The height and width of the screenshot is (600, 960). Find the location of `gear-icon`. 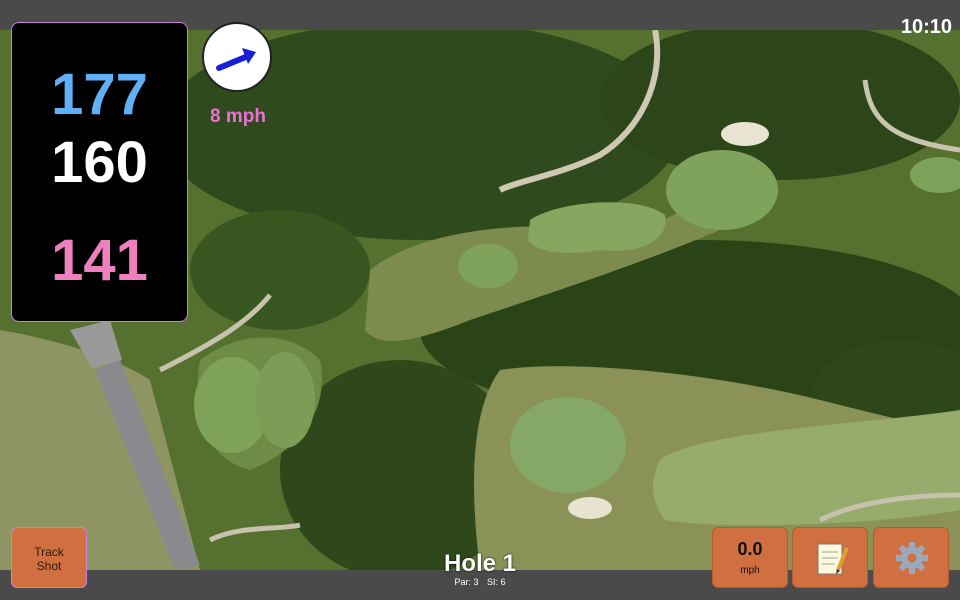

gear-icon is located at coordinates (912, 558).